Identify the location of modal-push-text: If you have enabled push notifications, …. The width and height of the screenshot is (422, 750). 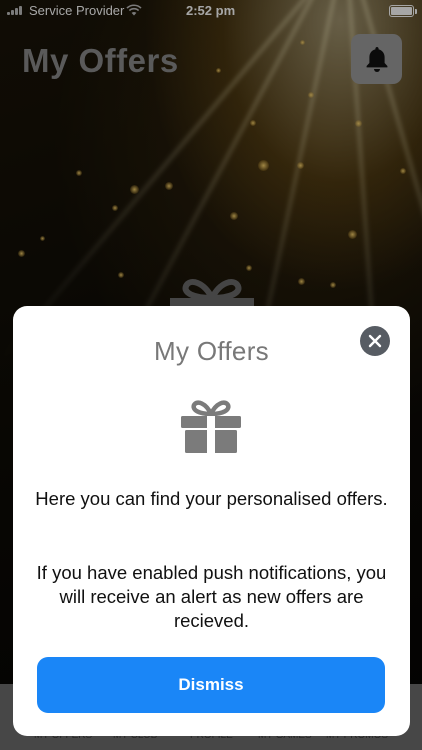
(211, 596).